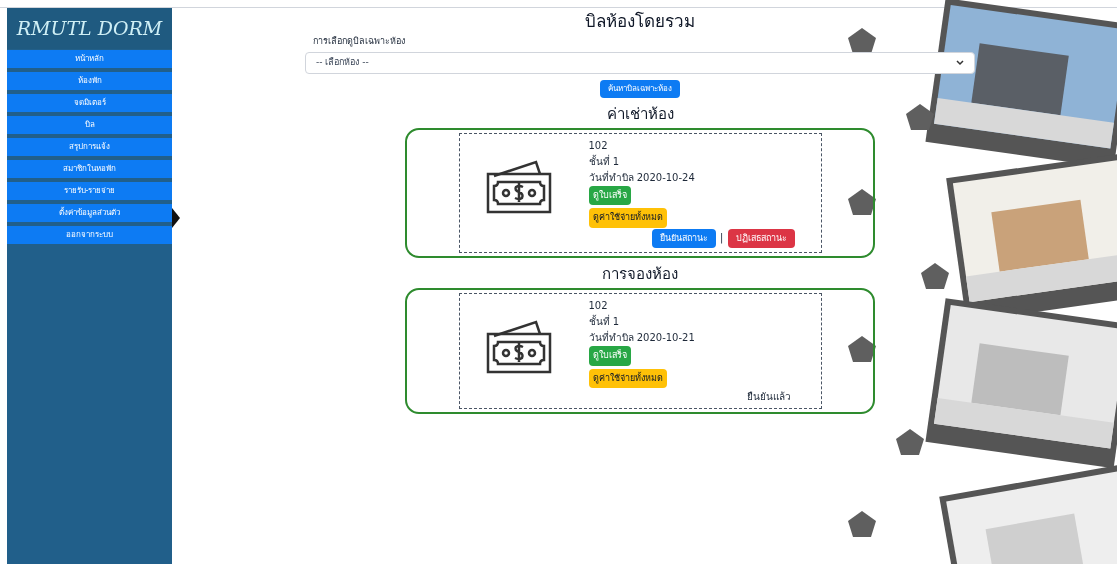  What do you see at coordinates (89, 169) in the screenshot?
I see `sidebar-item: สมาชิกในหอพัก` at bounding box center [89, 169].